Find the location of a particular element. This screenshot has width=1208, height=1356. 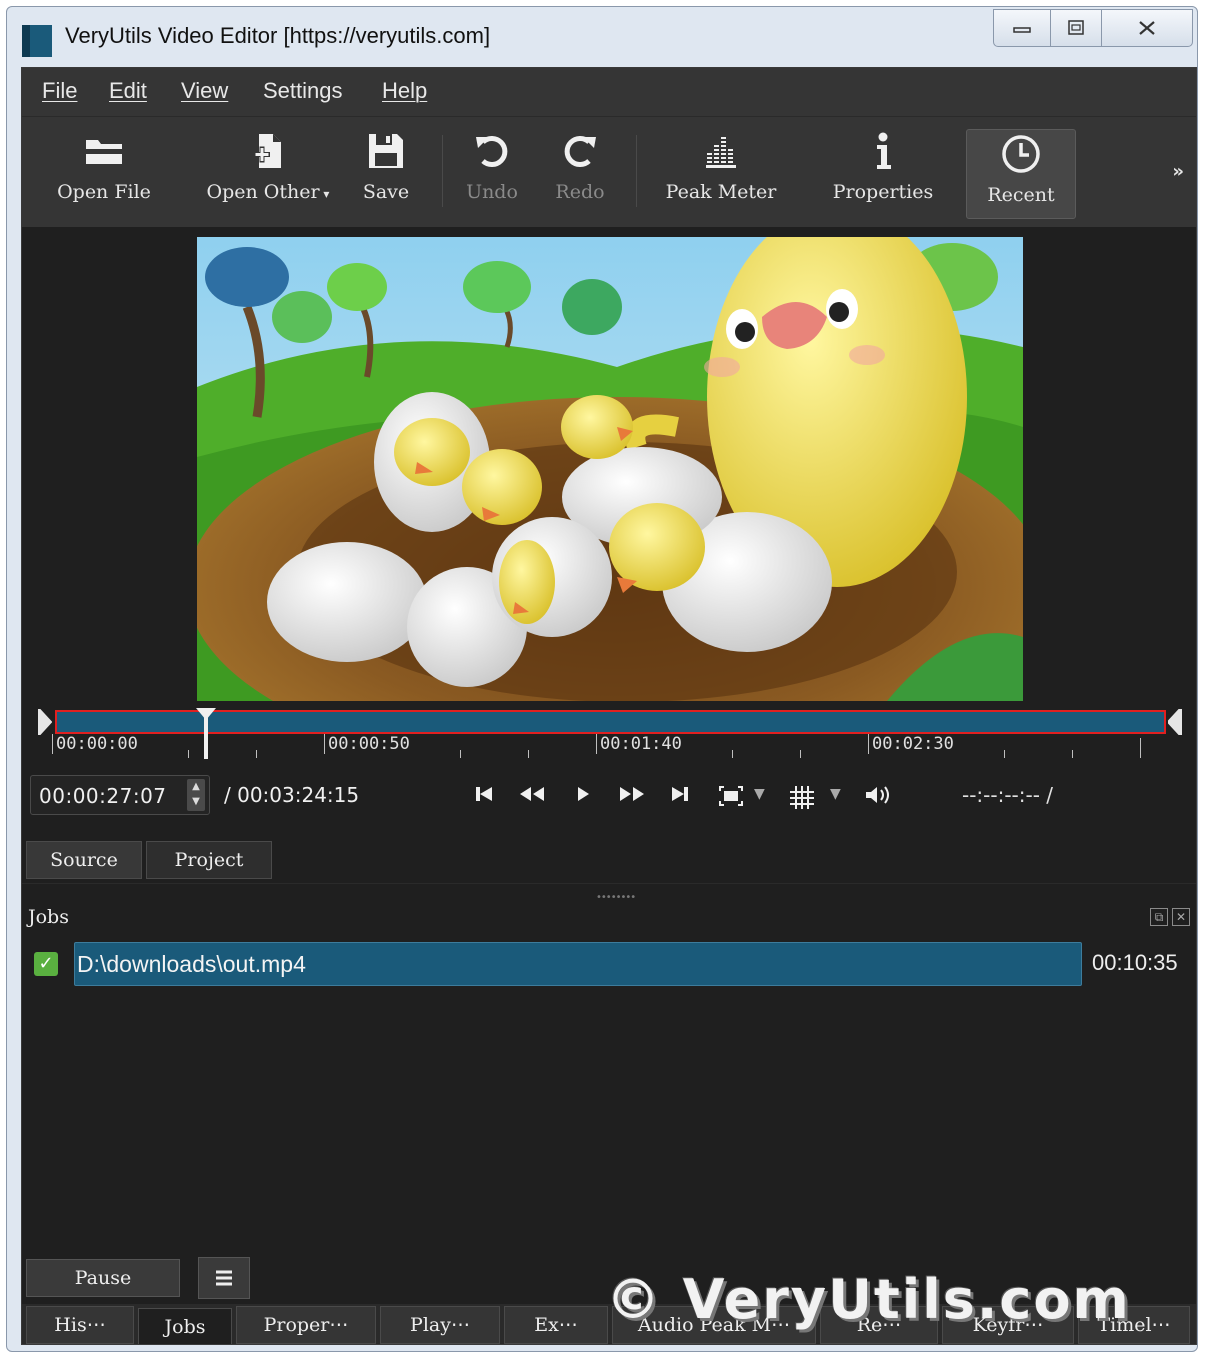

clock-icon is located at coordinates (1021, 154).